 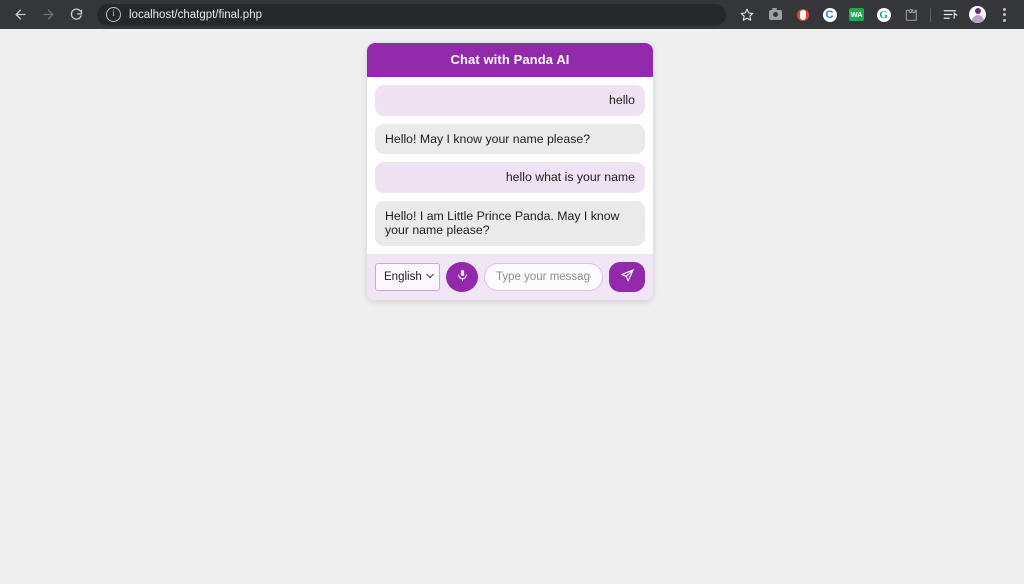 What do you see at coordinates (977, 14) in the screenshot?
I see `profile-avatar-icon` at bounding box center [977, 14].